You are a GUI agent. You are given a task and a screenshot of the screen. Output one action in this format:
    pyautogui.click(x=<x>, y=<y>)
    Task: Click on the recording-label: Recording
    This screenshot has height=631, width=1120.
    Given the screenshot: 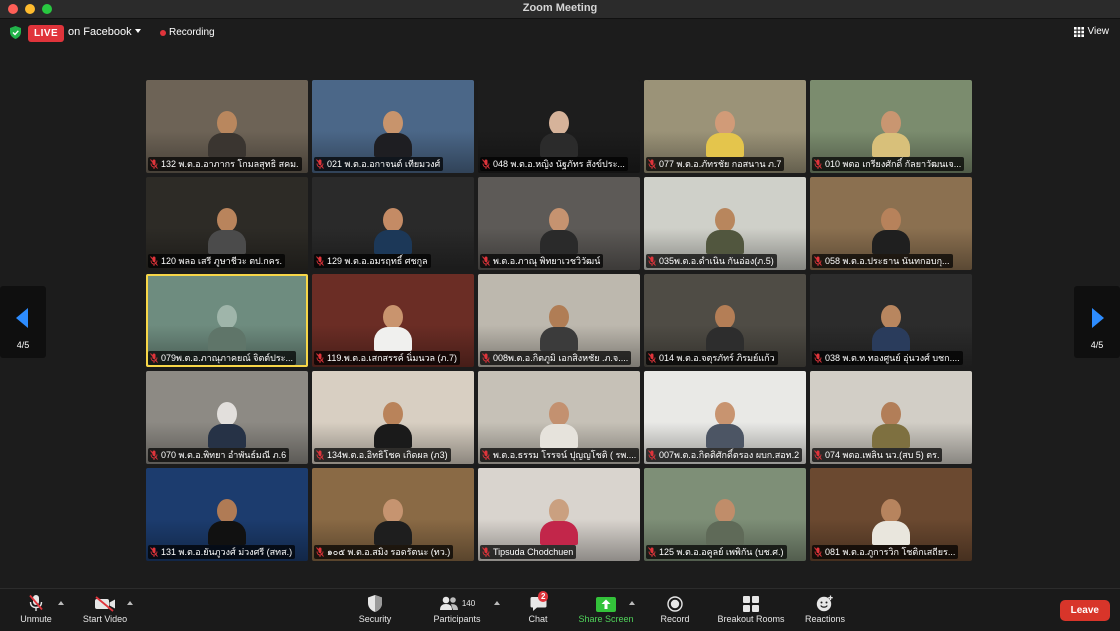 What is the action you would take?
    pyautogui.click(x=192, y=32)
    